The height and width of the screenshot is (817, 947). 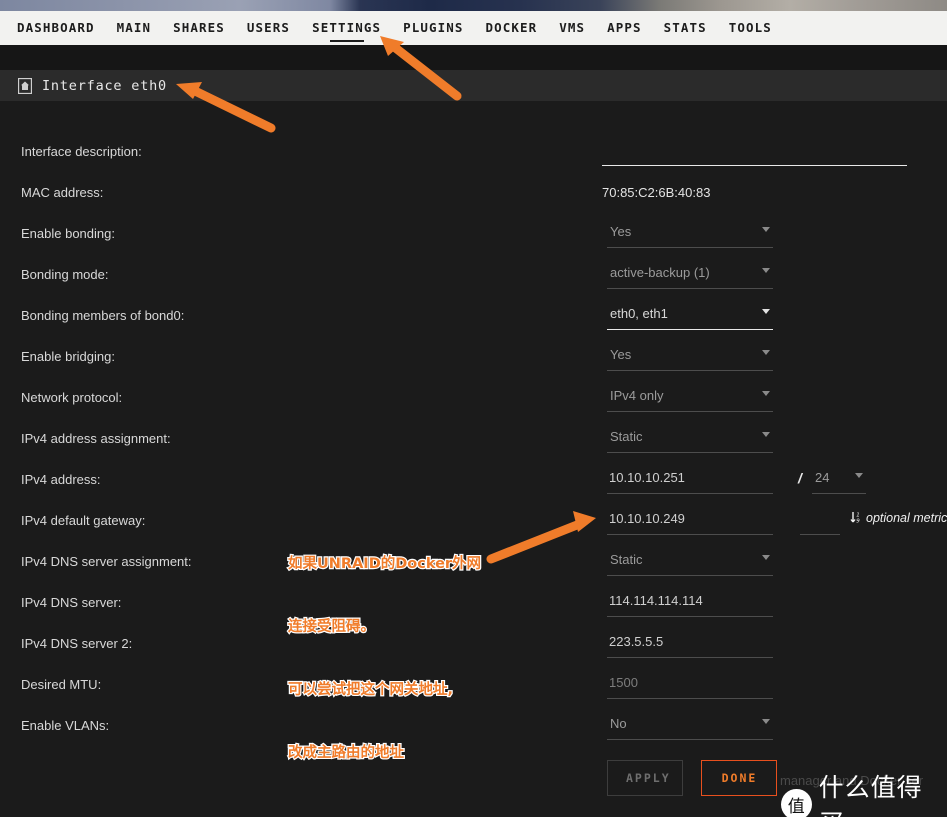 What do you see at coordinates (690, 234) in the screenshot?
I see `enable-bonding-select: Yes` at bounding box center [690, 234].